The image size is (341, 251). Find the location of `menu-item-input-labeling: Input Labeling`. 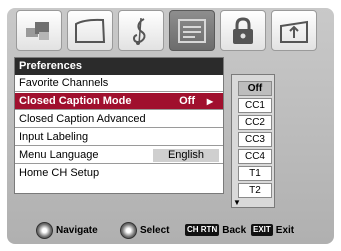

menu-item-input-labeling: Input Labeling is located at coordinates (119, 137).